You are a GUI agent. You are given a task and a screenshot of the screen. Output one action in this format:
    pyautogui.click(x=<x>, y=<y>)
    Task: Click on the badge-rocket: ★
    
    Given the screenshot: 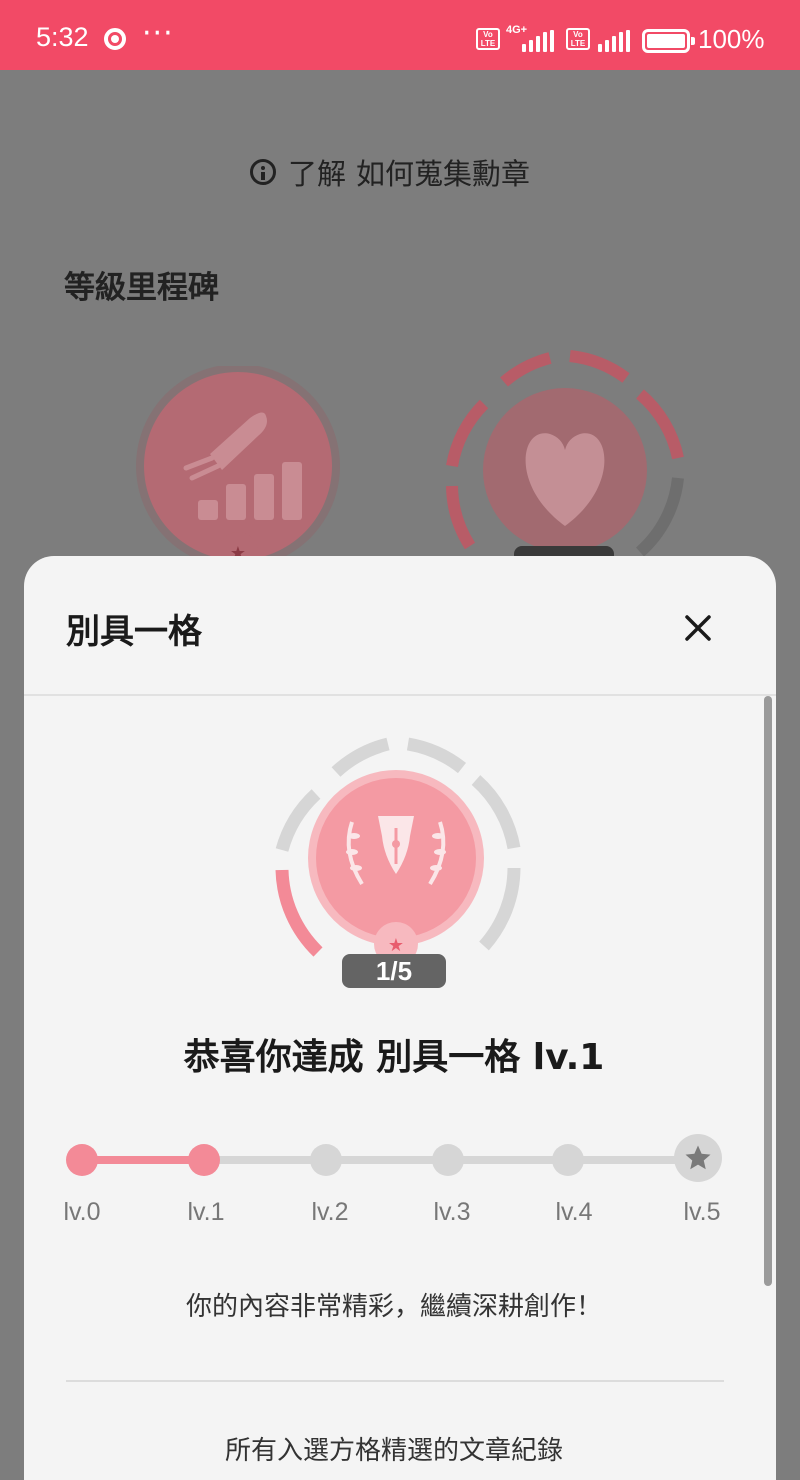 What is the action you would take?
    pyautogui.click(x=240, y=466)
    